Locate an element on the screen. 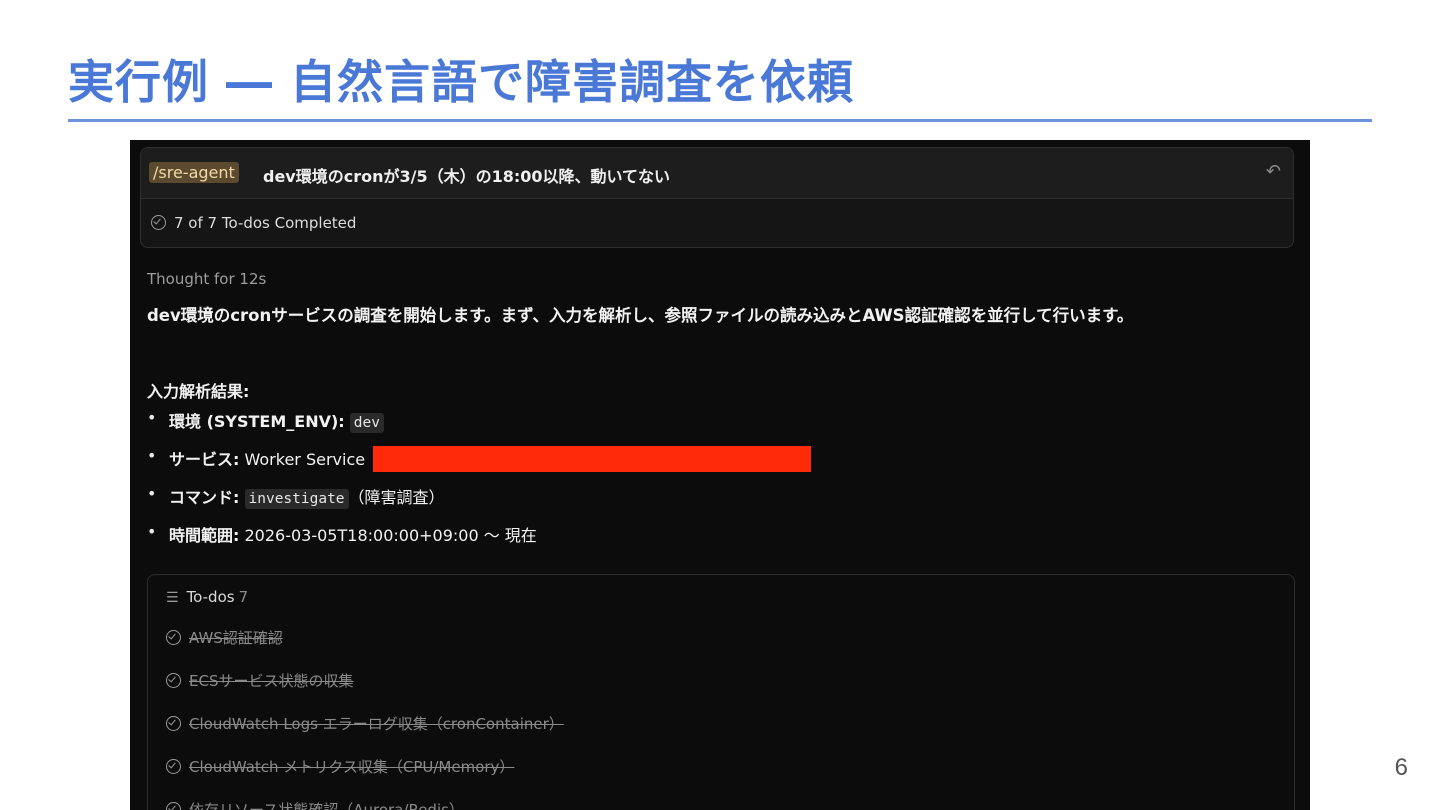 Image resolution: width=1440 pixels, height=810 pixels. todo-item: CloudWatch メトリクス収集（CPU/Memory） is located at coordinates (365, 777).